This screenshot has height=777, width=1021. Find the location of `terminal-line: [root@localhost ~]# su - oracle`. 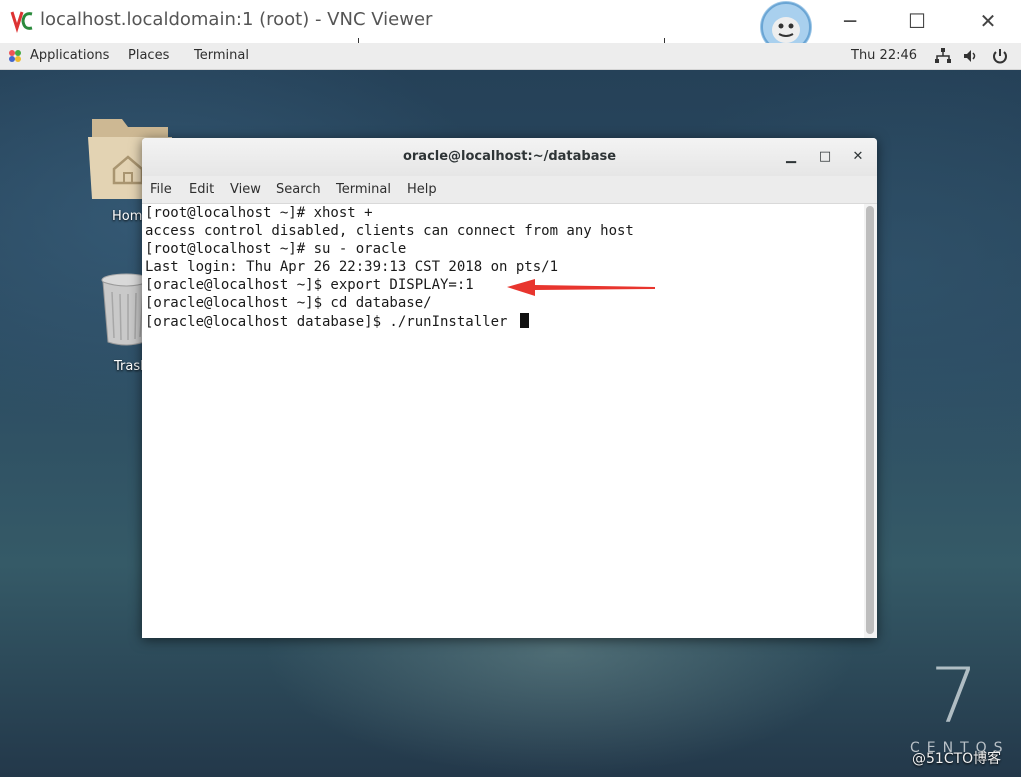

terminal-line: [root@localhost ~]# su - oracle is located at coordinates (276, 249).